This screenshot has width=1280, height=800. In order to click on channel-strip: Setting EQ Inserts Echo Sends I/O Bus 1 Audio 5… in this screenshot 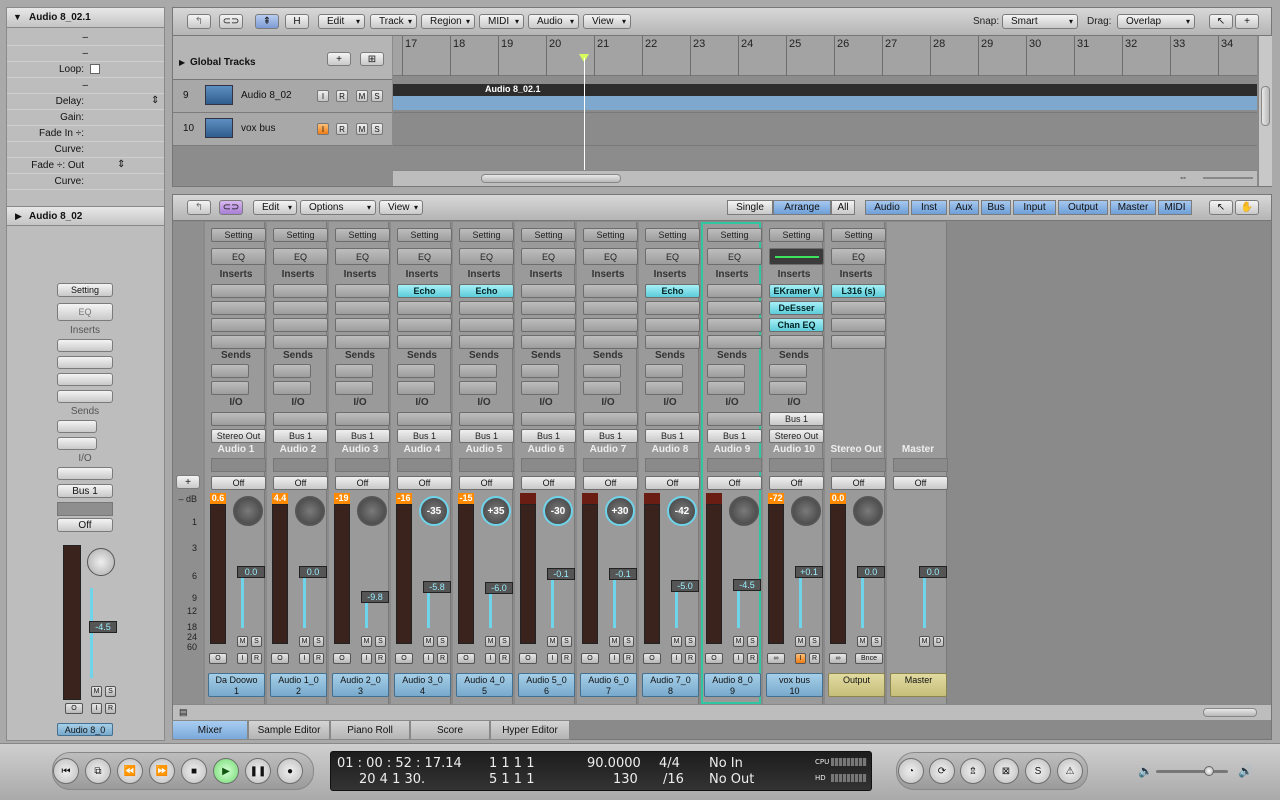, I will do `click(483, 463)`.